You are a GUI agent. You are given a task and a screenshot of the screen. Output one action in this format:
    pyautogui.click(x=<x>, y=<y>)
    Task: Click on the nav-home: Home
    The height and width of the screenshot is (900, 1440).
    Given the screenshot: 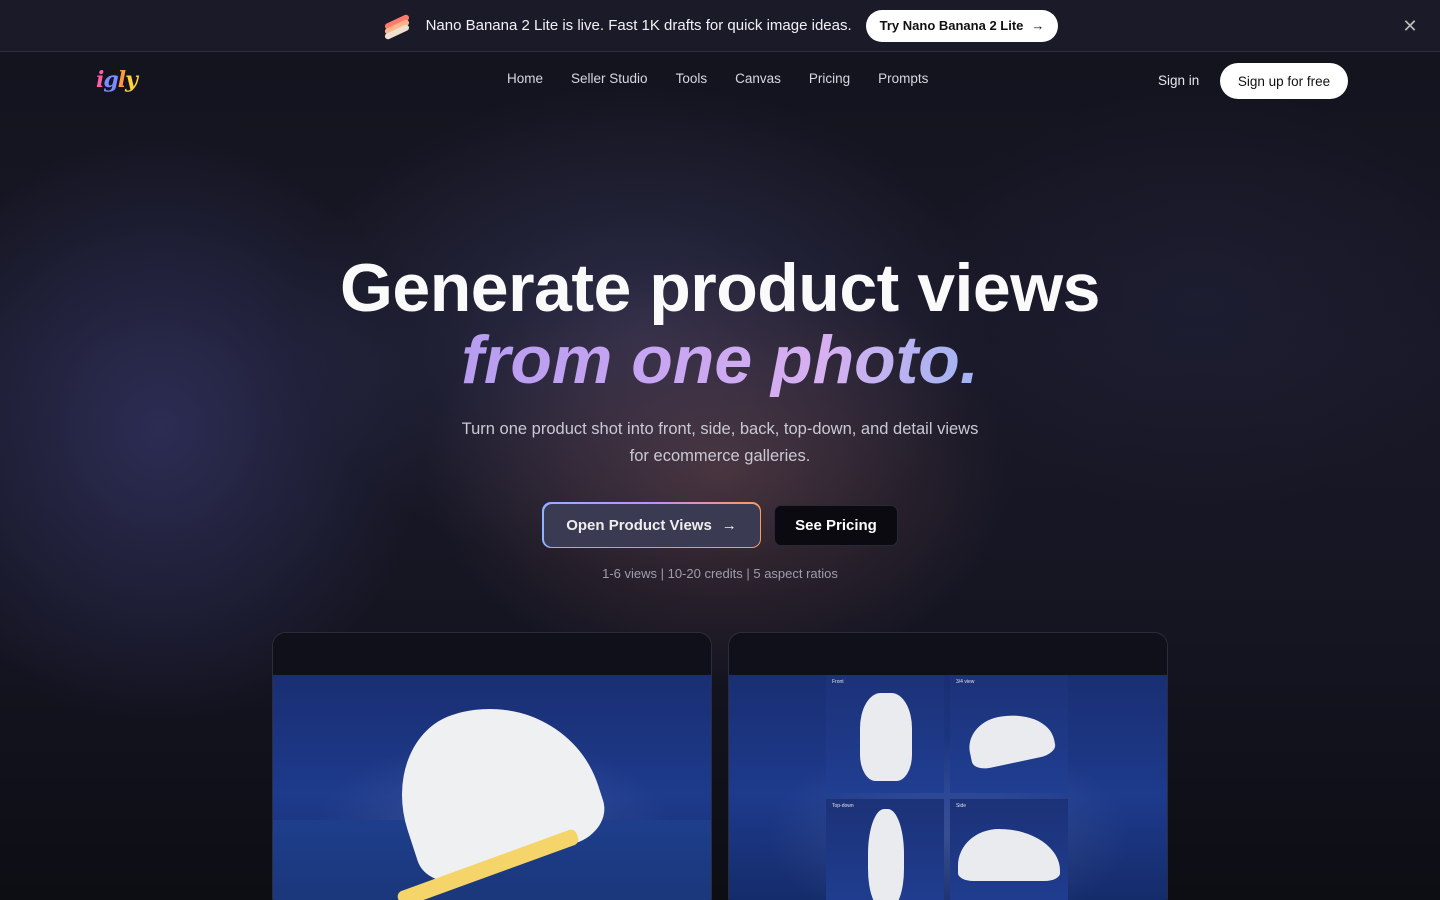 What is the action you would take?
    pyautogui.click(x=525, y=78)
    